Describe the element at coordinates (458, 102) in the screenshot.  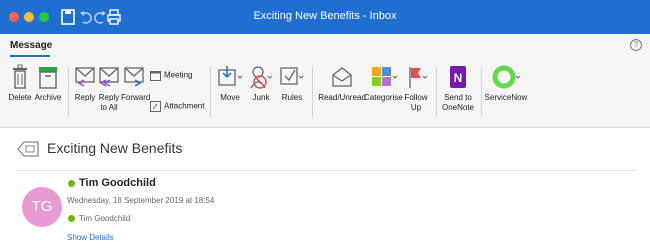
I see `send-to-onenote-label: Send to OneNote` at that location.